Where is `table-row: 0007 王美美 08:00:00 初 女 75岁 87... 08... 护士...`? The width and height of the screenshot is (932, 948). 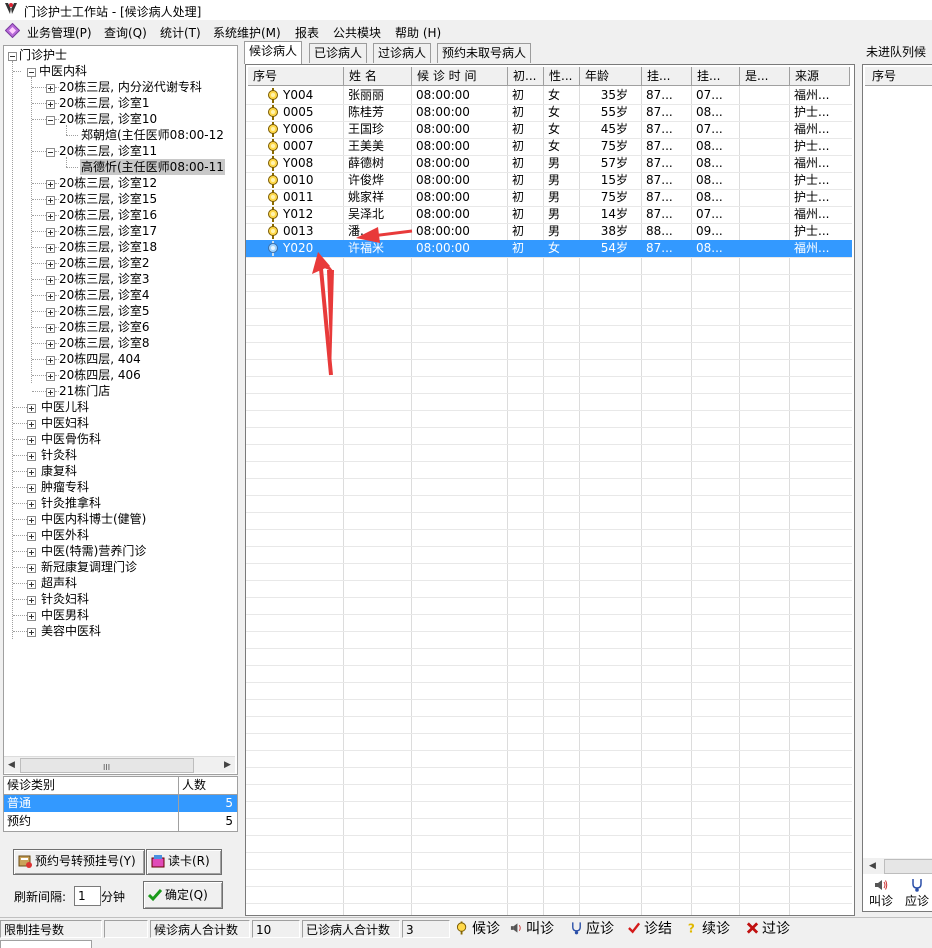
table-row: 0007 王美美 08:00:00 初 女 75岁 87... 08... 护士... is located at coordinates (549, 146).